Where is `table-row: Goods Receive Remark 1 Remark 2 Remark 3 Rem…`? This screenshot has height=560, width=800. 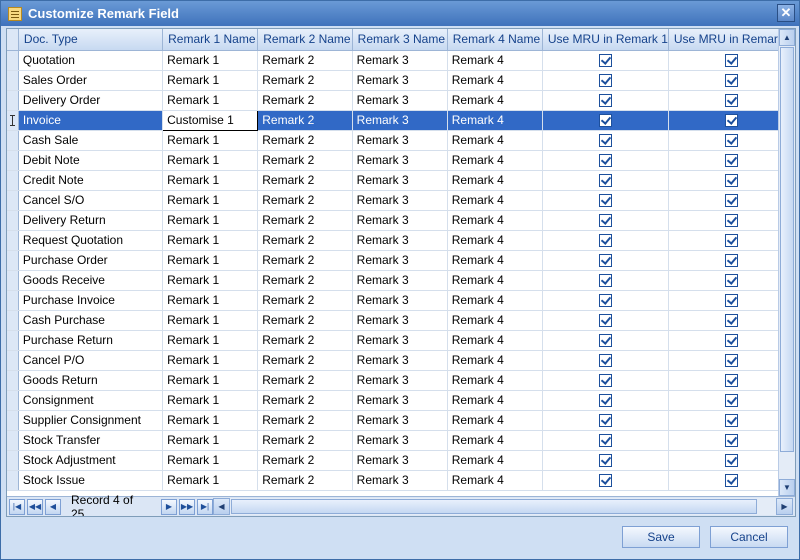
table-row: Goods Receive Remark 1 Remark 2 Remark 3 Rem… is located at coordinates (401, 280).